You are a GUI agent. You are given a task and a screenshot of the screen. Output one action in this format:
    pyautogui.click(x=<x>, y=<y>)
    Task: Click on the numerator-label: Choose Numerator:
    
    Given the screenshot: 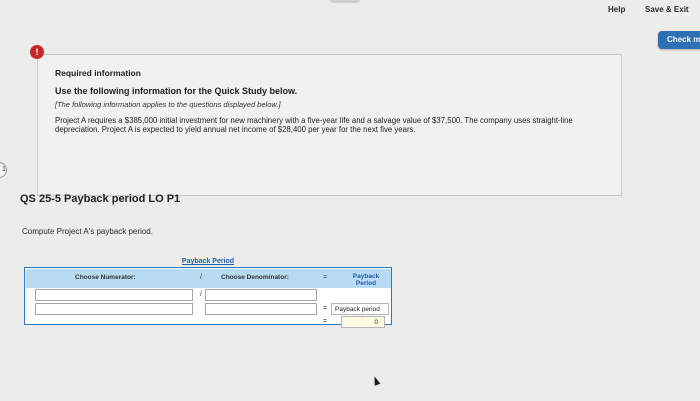 What is the action you would take?
    pyautogui.click(x=105, y=277)
    